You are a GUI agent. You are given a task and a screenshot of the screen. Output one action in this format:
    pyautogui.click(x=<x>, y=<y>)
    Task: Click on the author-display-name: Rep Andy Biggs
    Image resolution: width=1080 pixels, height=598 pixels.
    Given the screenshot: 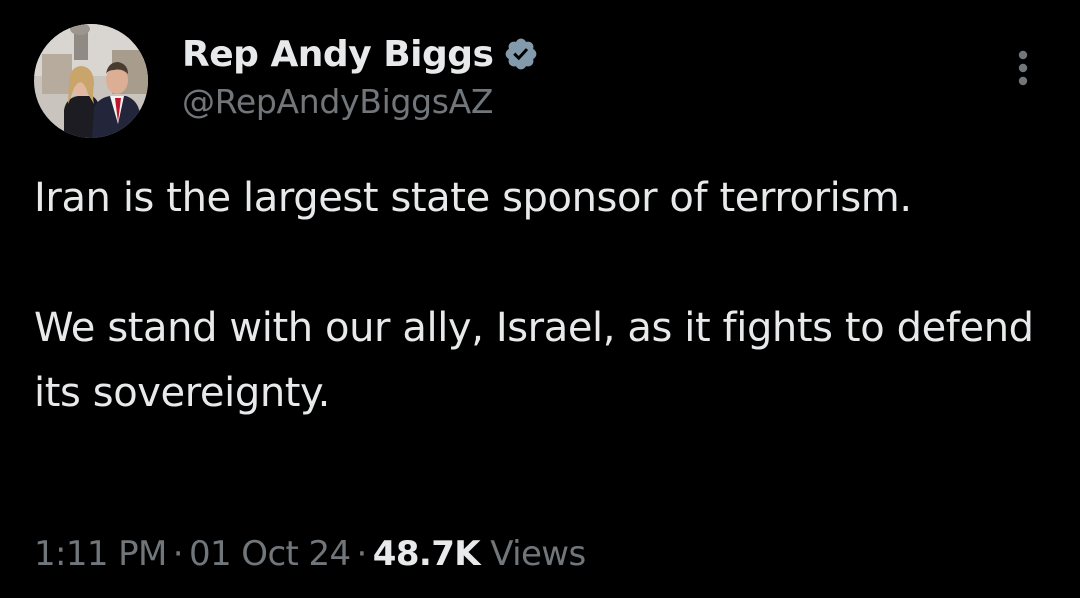 What is the action you would take?
    pyautogui.click(x=338, y=54)
    